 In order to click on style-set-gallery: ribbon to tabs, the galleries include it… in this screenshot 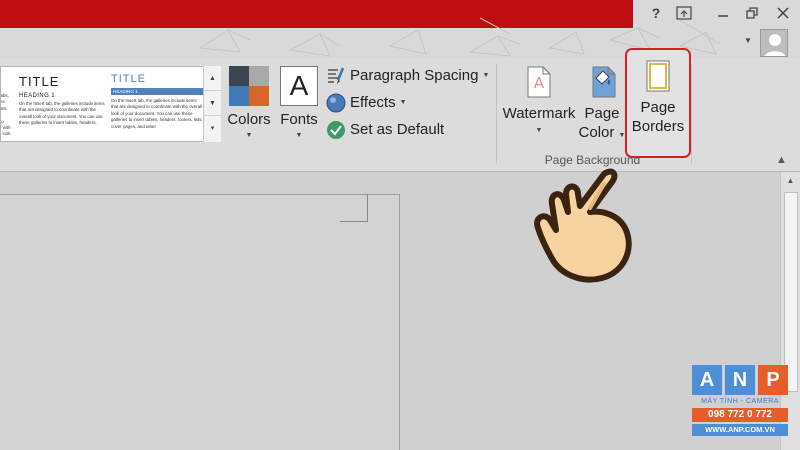, I will do `click(110, 104)`.